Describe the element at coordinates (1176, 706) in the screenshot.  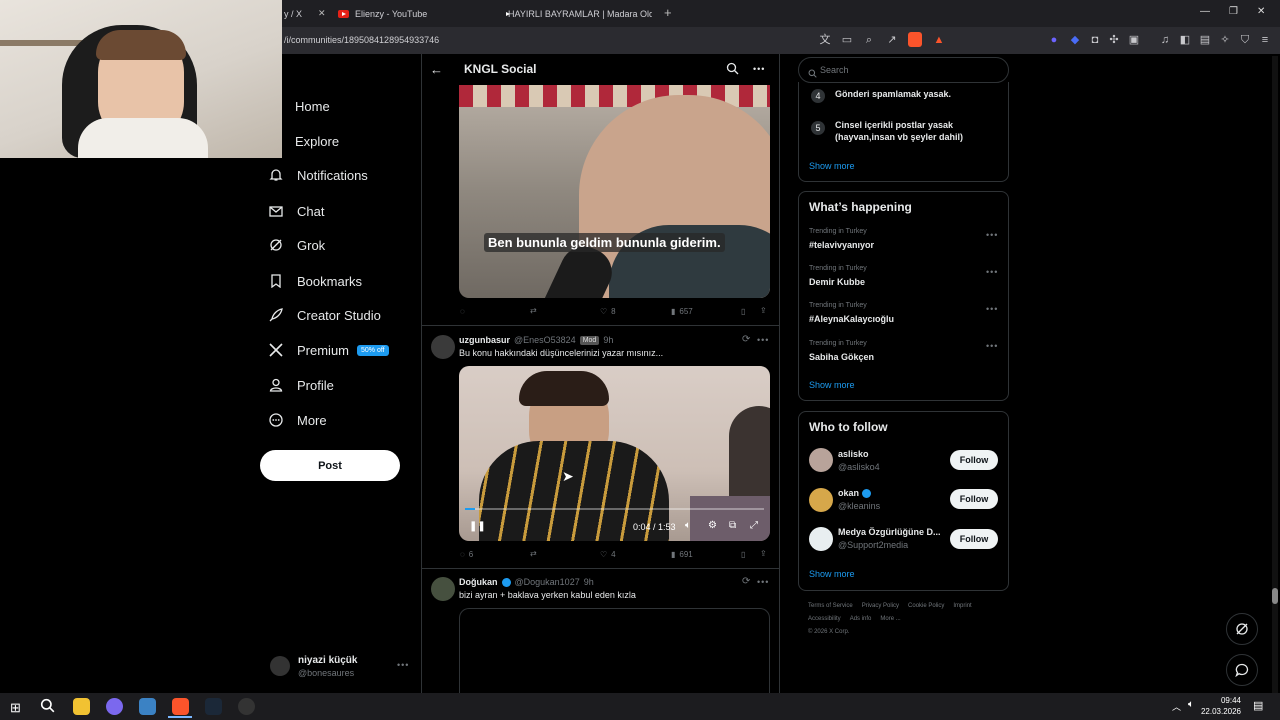
I see `tray-chevron-icon: ︿` at that location.